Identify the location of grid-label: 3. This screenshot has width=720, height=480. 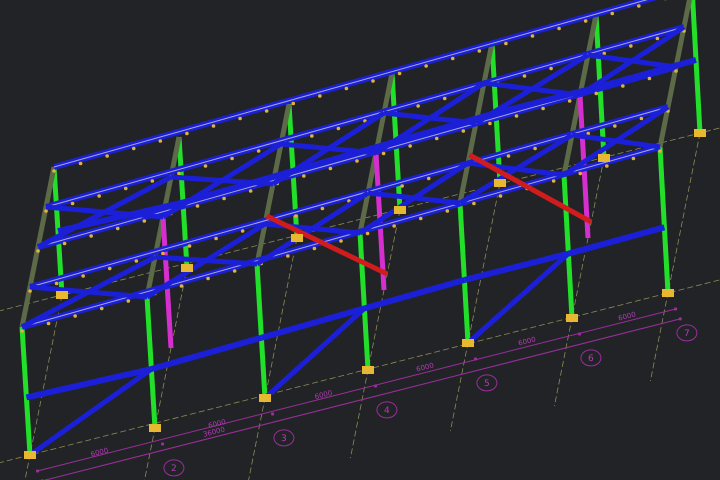
(284, 439).